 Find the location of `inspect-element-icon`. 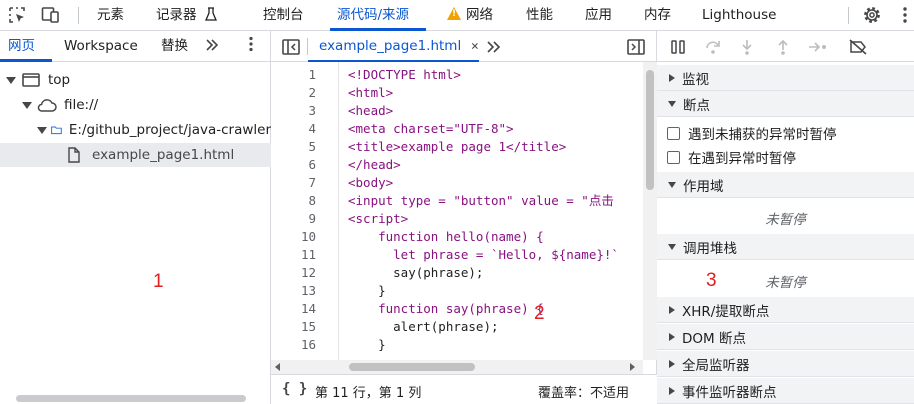

inspect-element-icon is located at coordinates (17, 15).